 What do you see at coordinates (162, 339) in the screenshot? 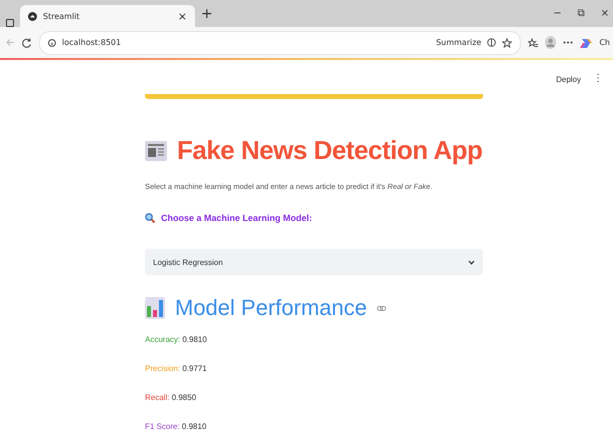
I see `metric-label: Accuracy:` at bounding box center [162, 339].